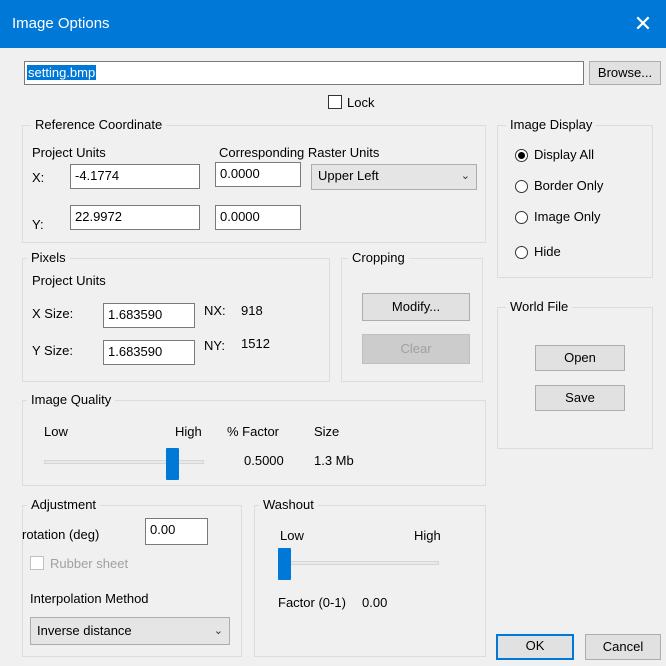  I want to click on file-path-selected-text: setting.bmp, so click(62, 72).